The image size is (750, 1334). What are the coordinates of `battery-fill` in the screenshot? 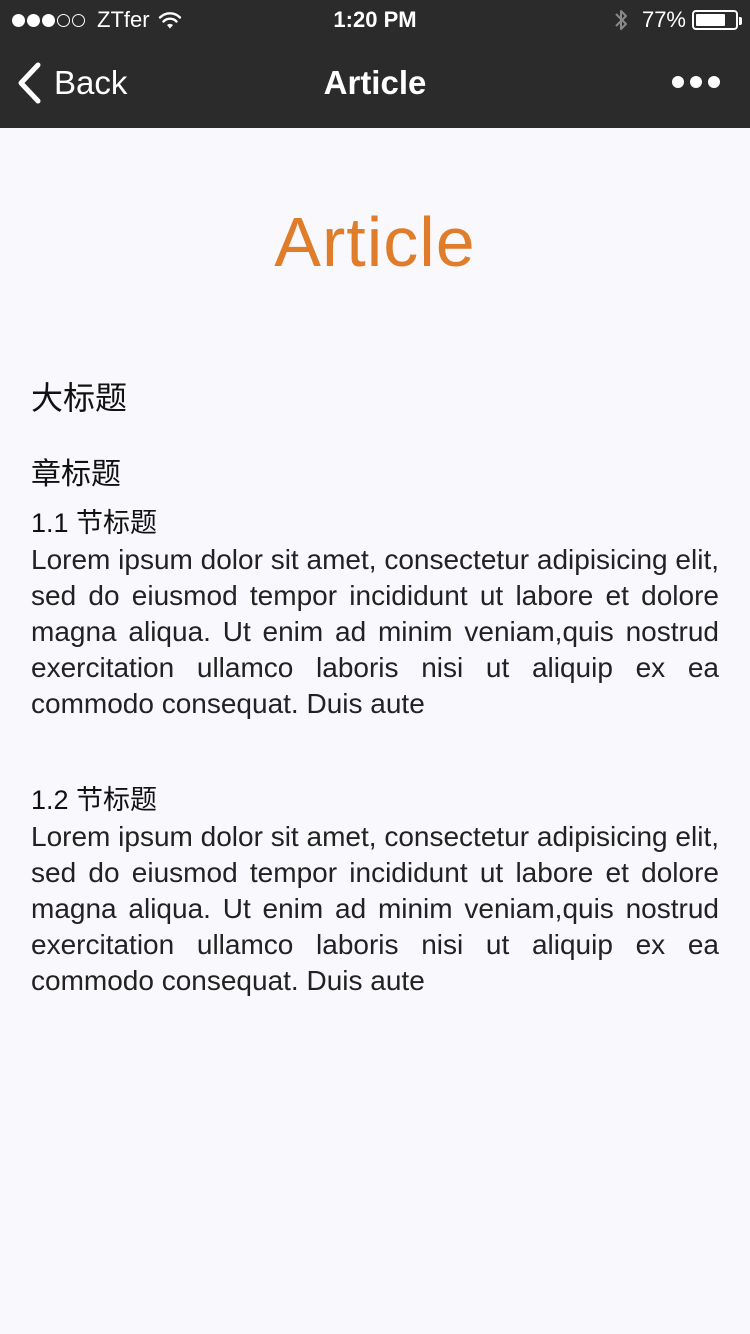 It's located at (710, 20).